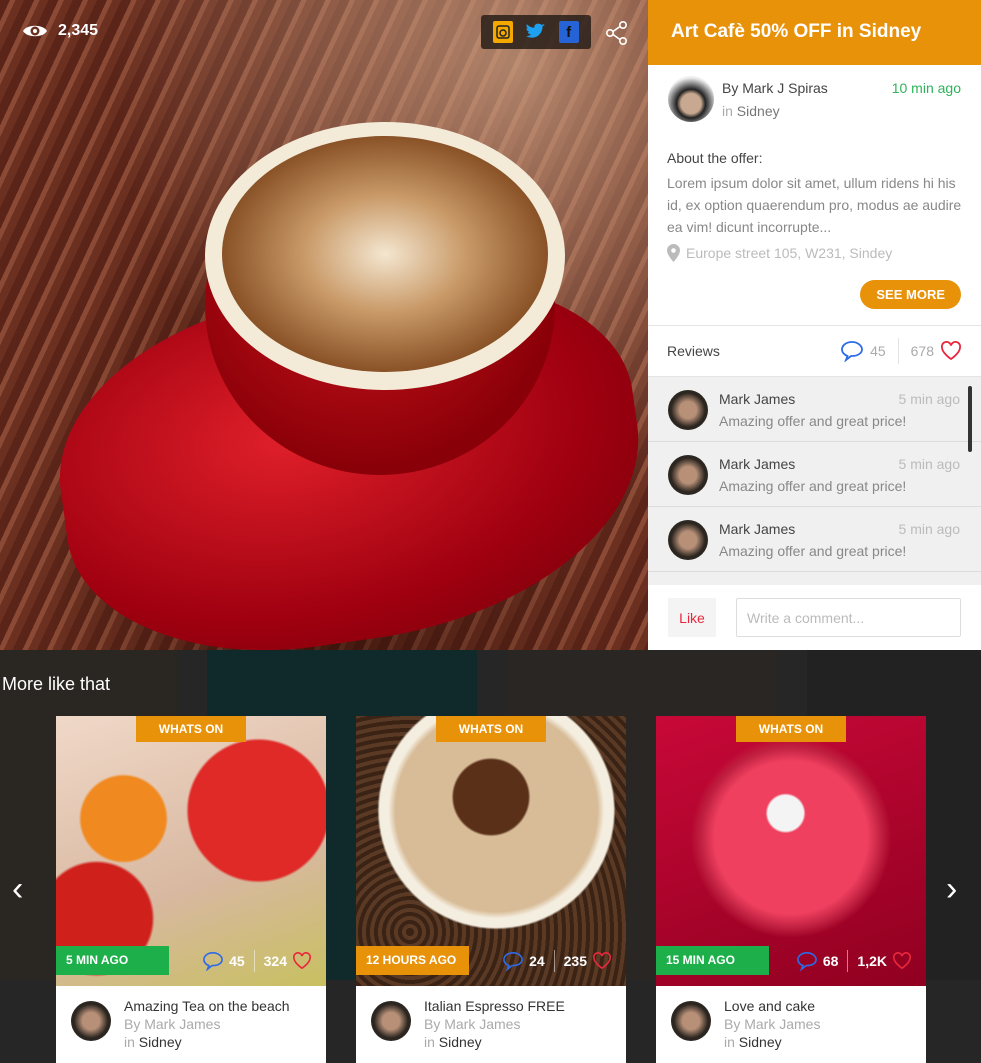 The image size is (981, 1063). I want to click on card-title: Love and cake, so click(769, 1006).